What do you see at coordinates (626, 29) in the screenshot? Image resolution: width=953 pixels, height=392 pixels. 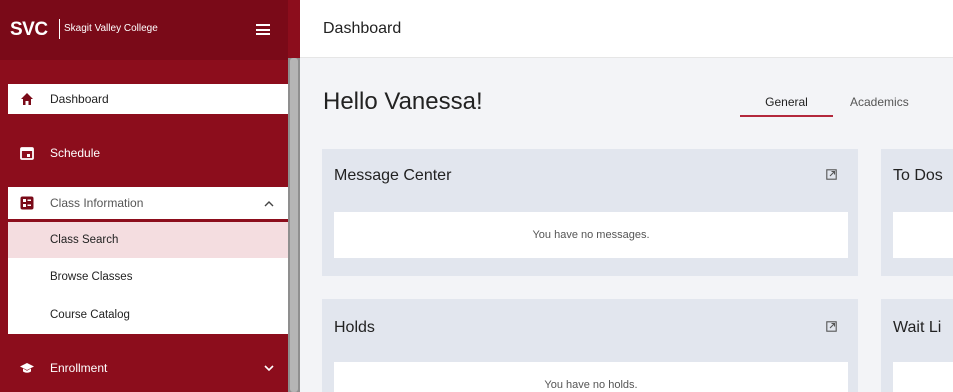 I see `top-bar: Dashboard` at bounding box center [626, 29].